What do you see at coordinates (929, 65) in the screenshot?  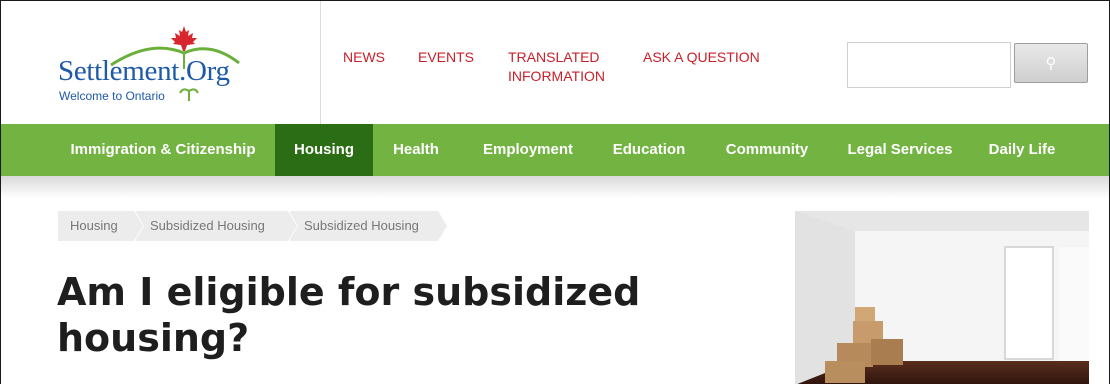 I see `search-input` at bounding box center [929, 65].